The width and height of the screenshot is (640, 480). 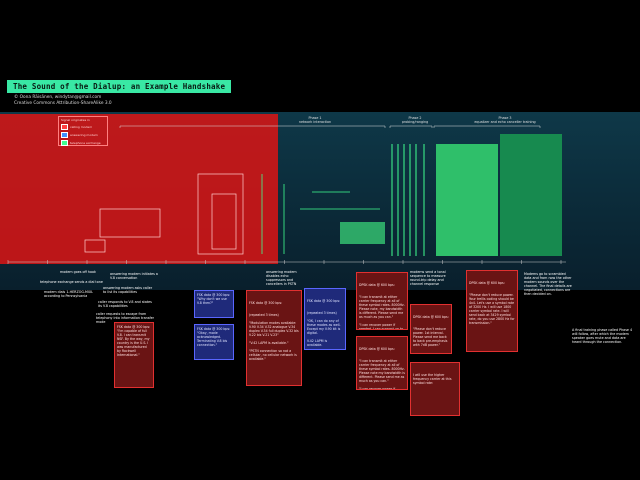 What do you see at coordinates (431, 317) in the screenshot?
I see `callout-dpsk-3-head: DPSK data @ 600 bps:` at bounding box center [431, 317].